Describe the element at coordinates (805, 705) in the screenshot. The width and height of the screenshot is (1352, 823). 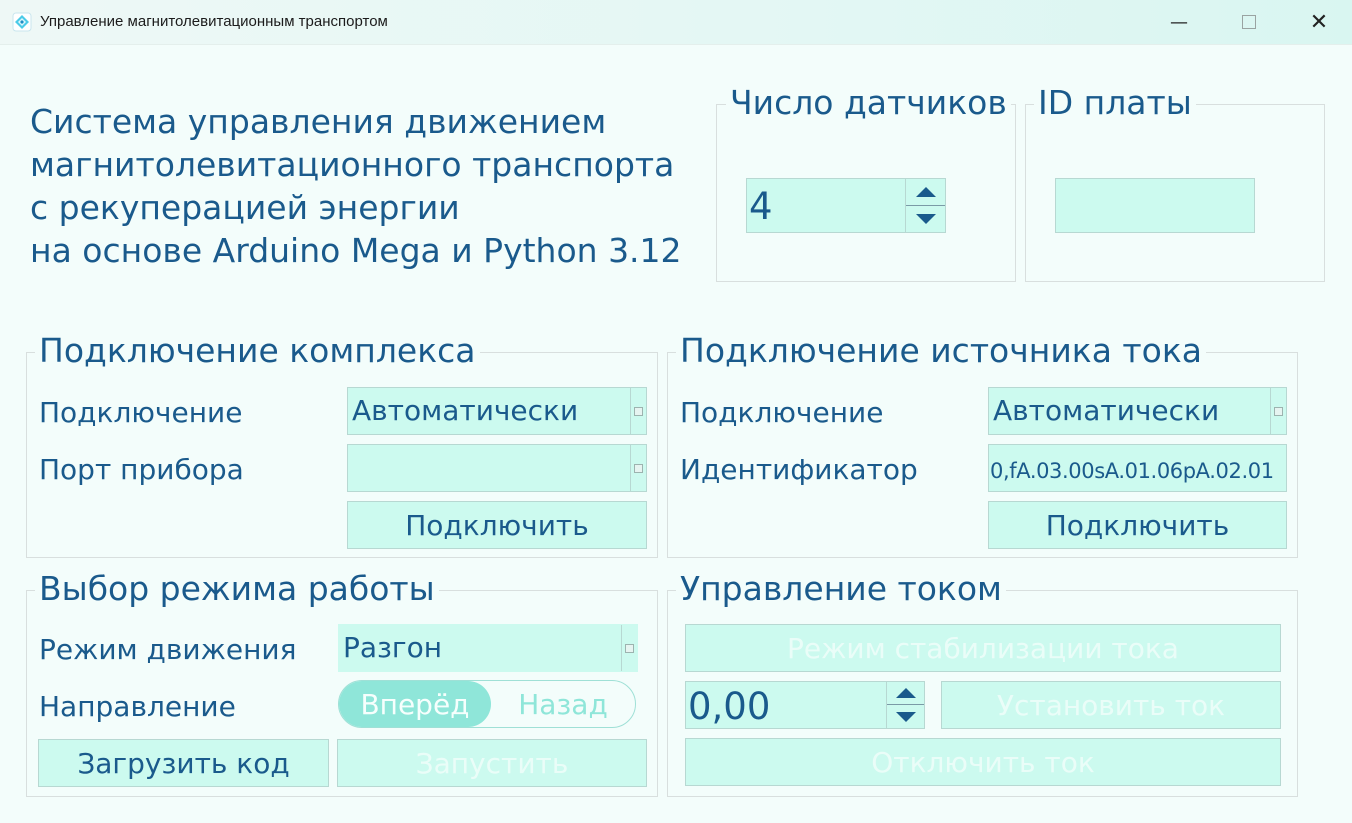
I see `current-spinbox: 0,00` at that location.